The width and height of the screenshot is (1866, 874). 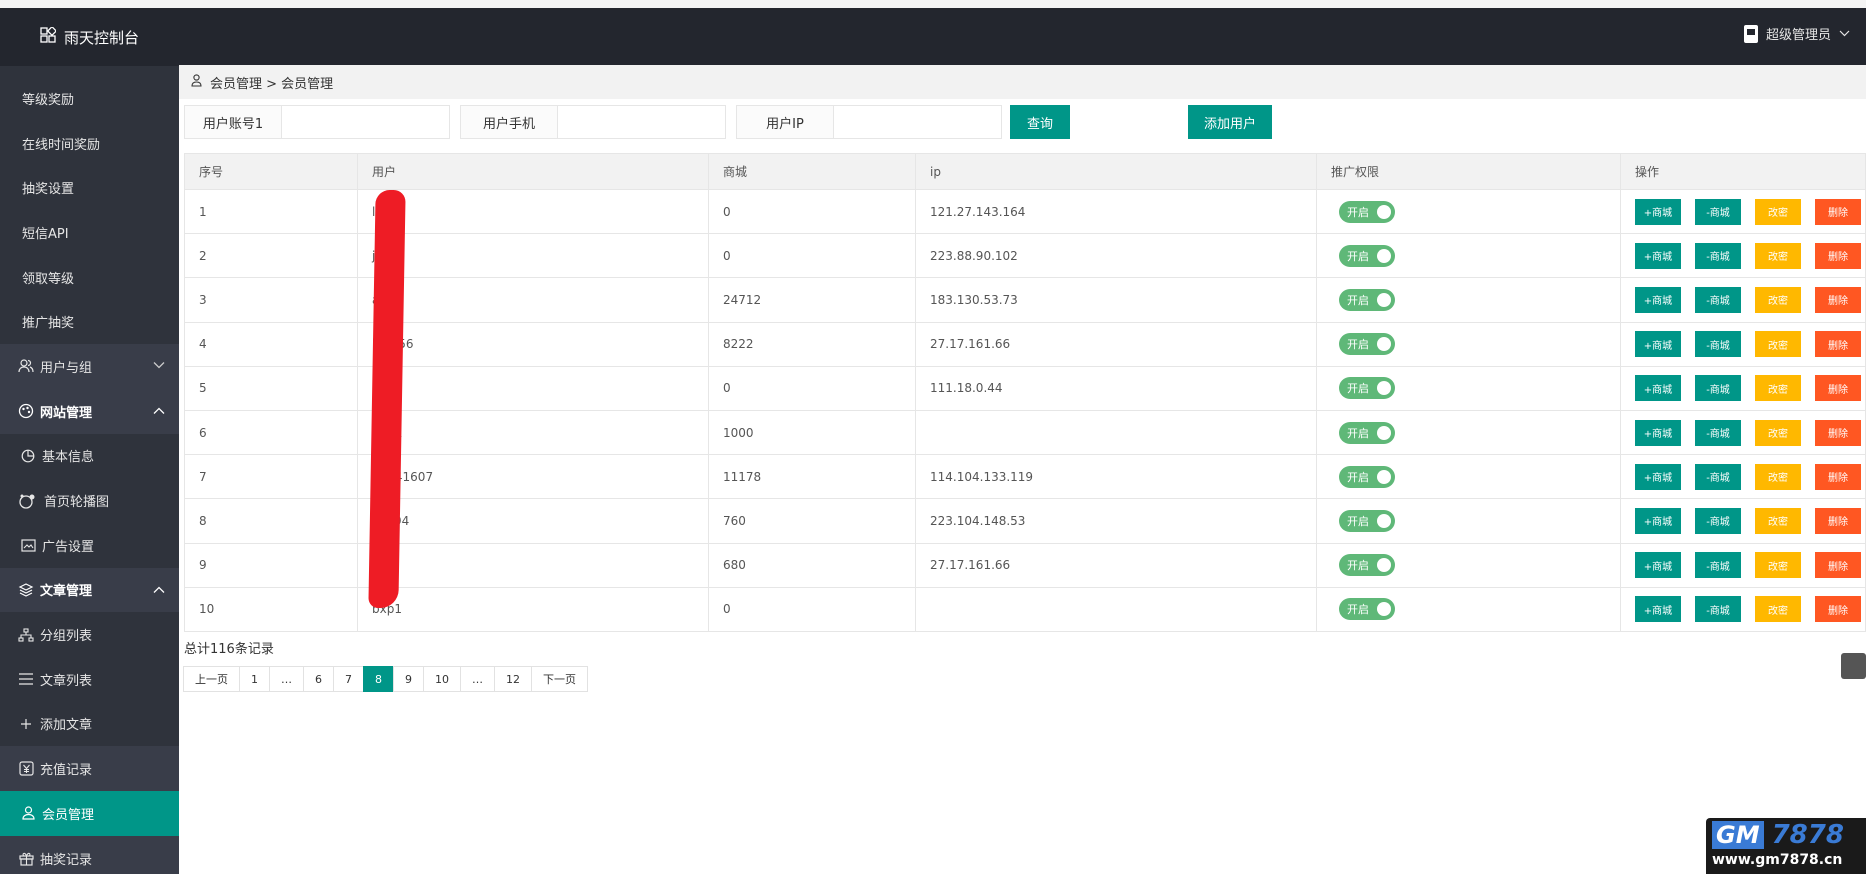 I want to click on total-records: 总计116条记录, so click(x=229, y=649).